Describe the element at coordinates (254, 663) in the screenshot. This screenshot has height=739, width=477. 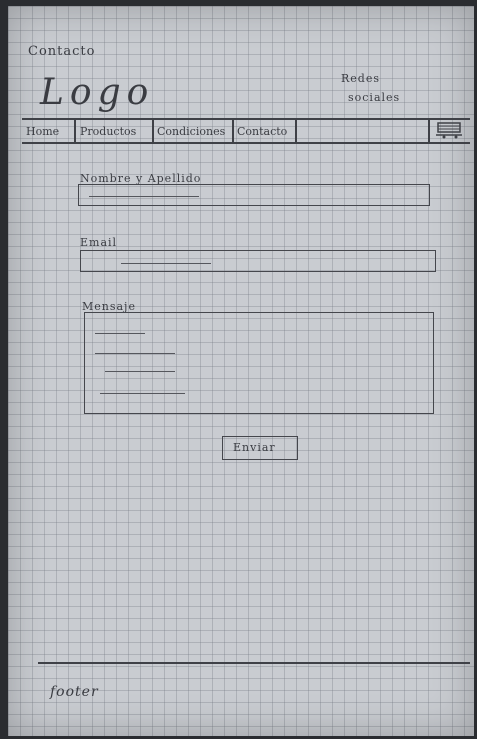
I see `footer-divider` at that location.